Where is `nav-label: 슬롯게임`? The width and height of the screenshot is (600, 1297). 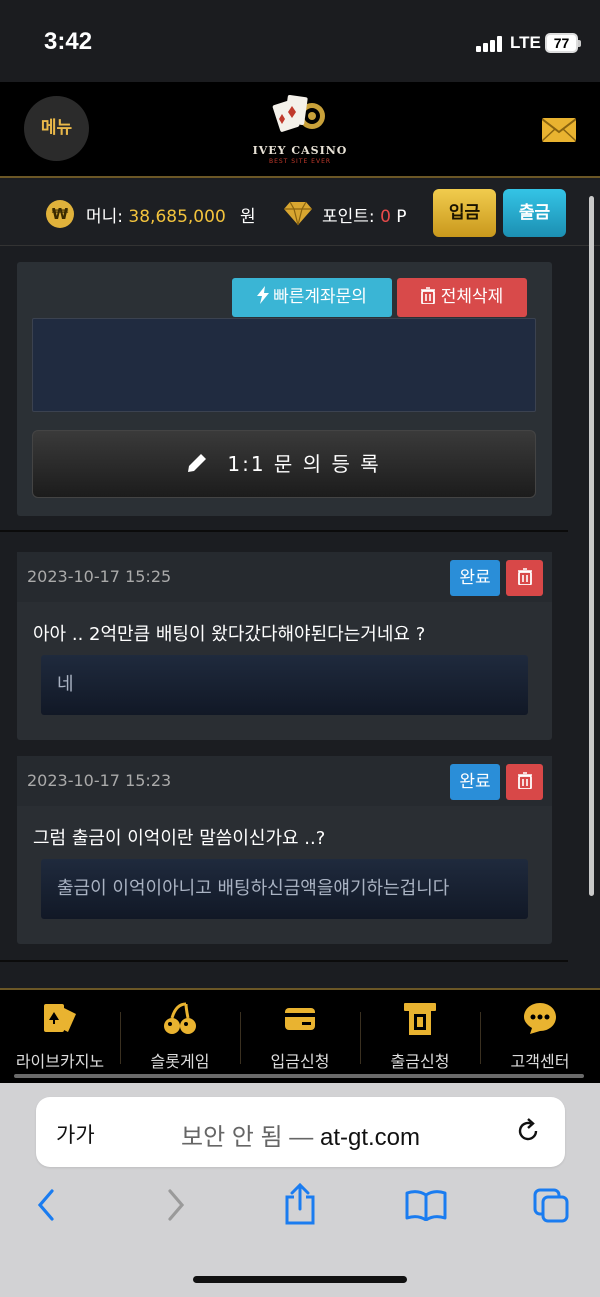
nav-label: 슬롯게임 is located at coordinates (180, 1061).